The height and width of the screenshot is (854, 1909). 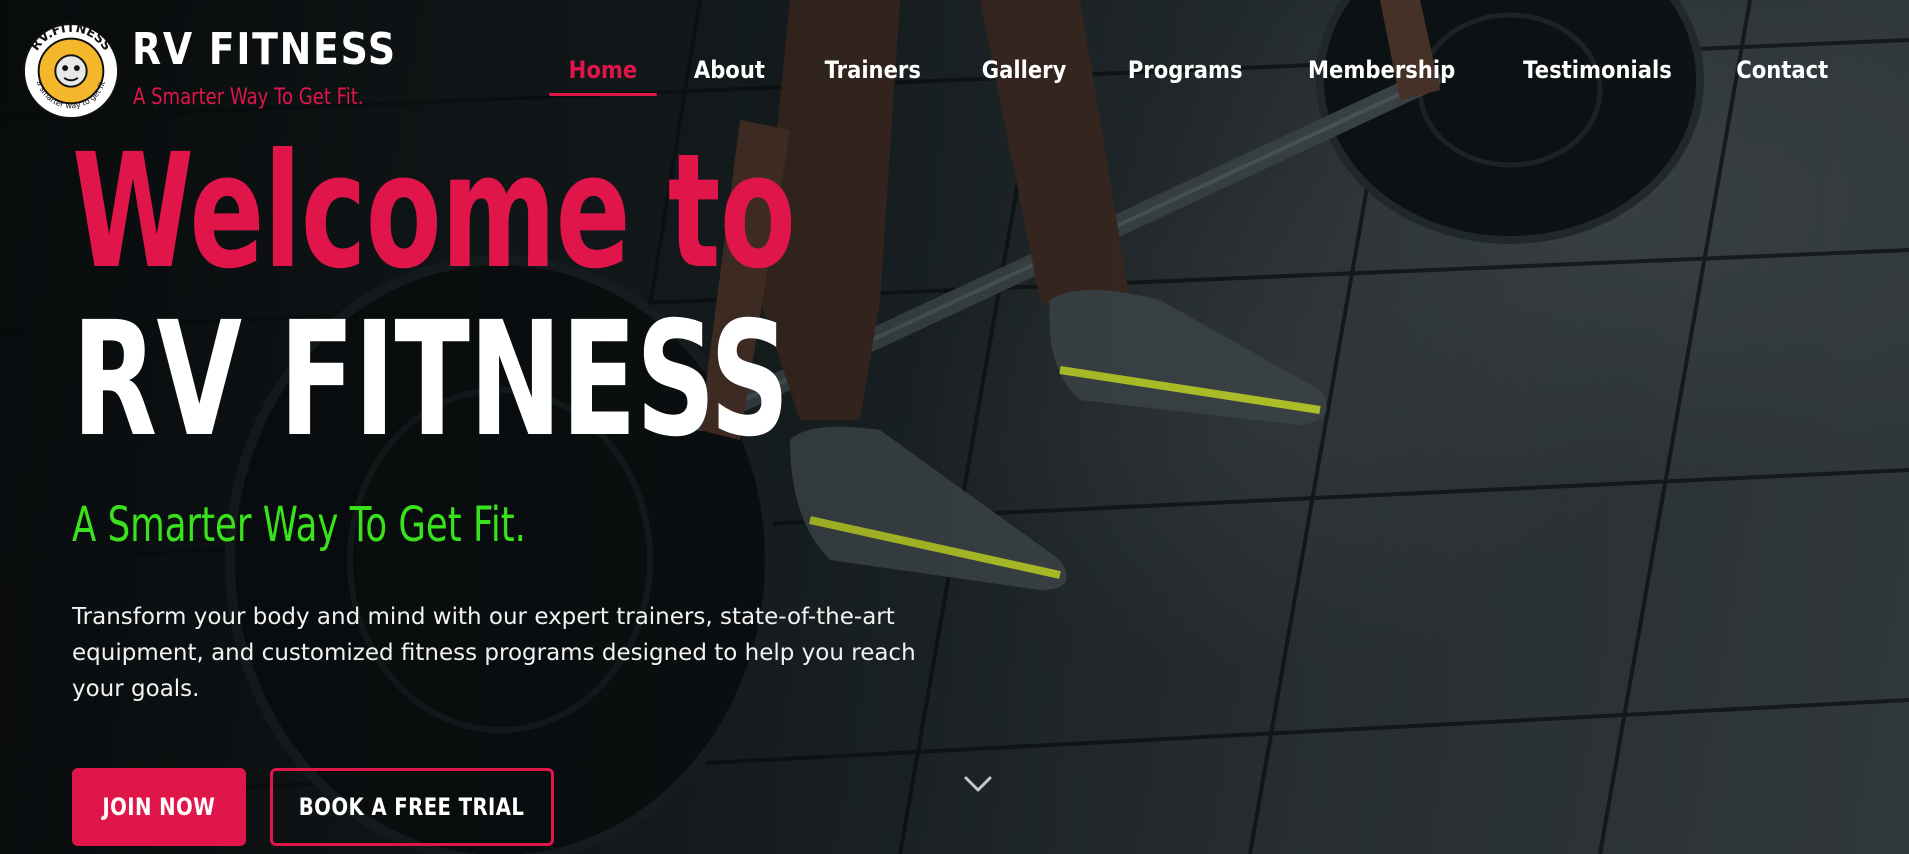 I want to click on nav-item-home: Home, so click(x=602, y=75).